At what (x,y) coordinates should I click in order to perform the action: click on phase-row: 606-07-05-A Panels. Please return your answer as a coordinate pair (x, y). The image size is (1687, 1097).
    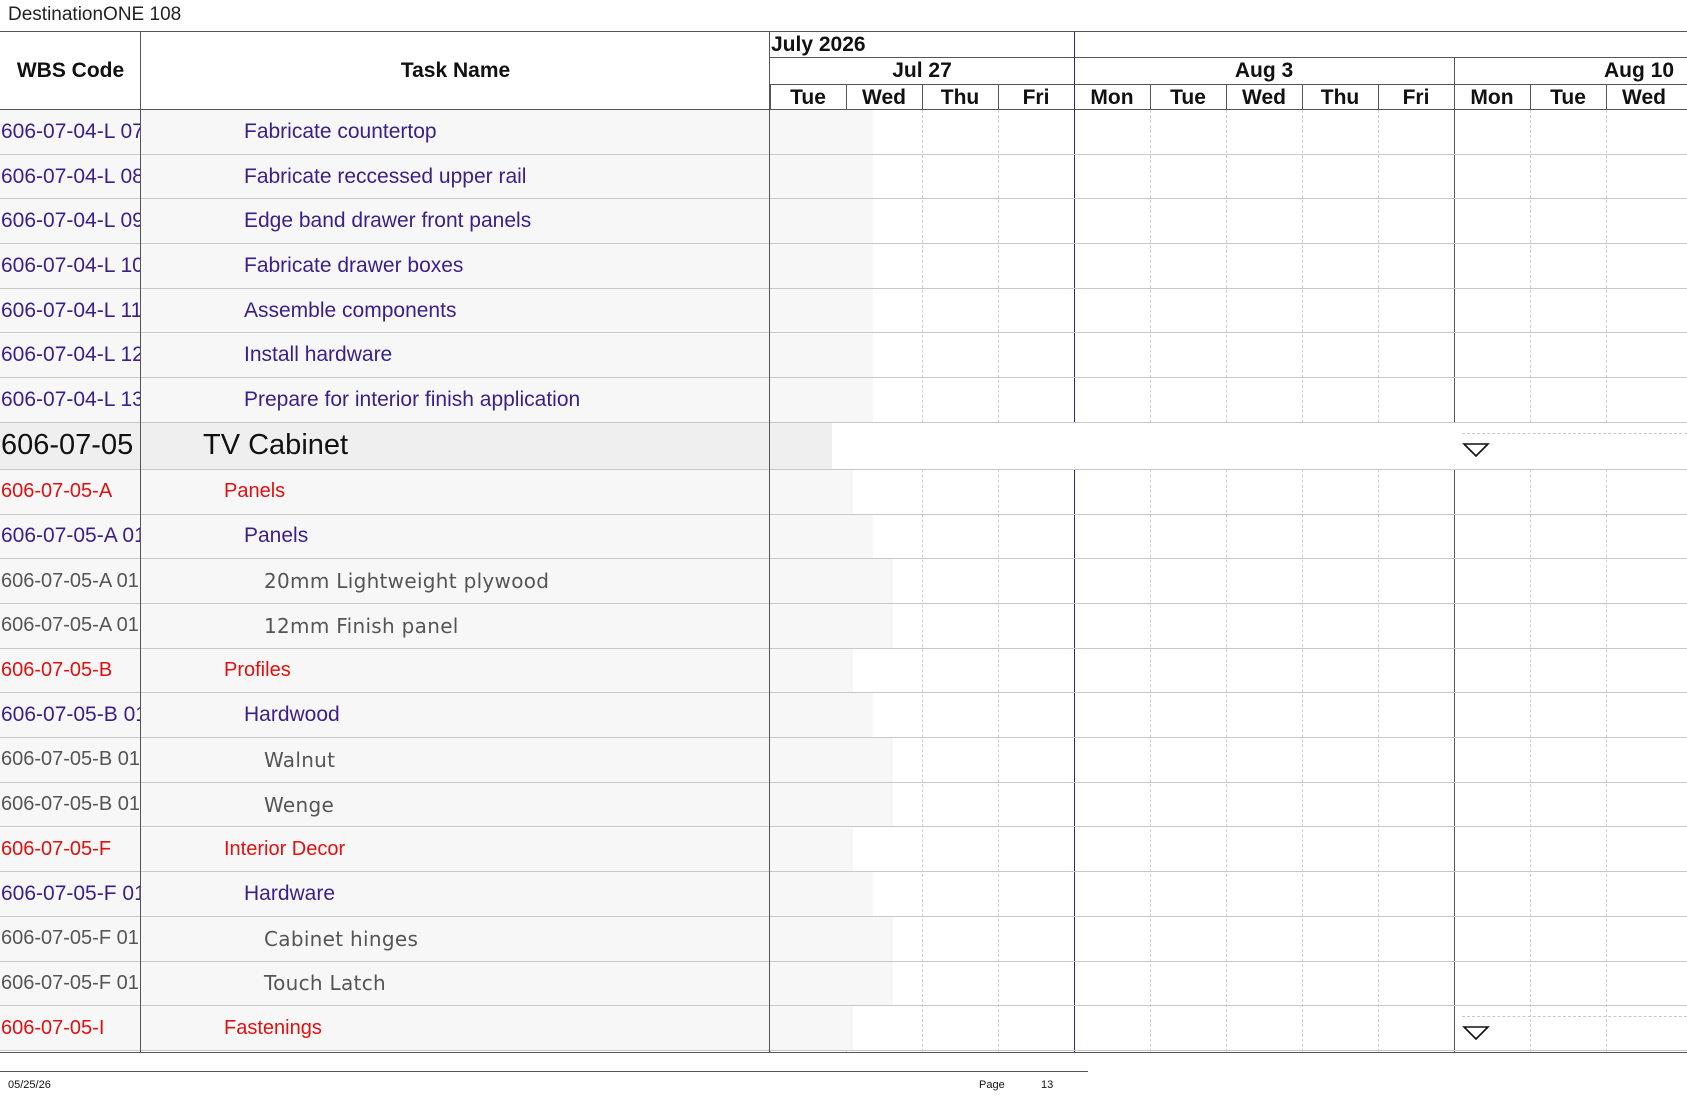
    Looking at the image, I should click on (843, 492).